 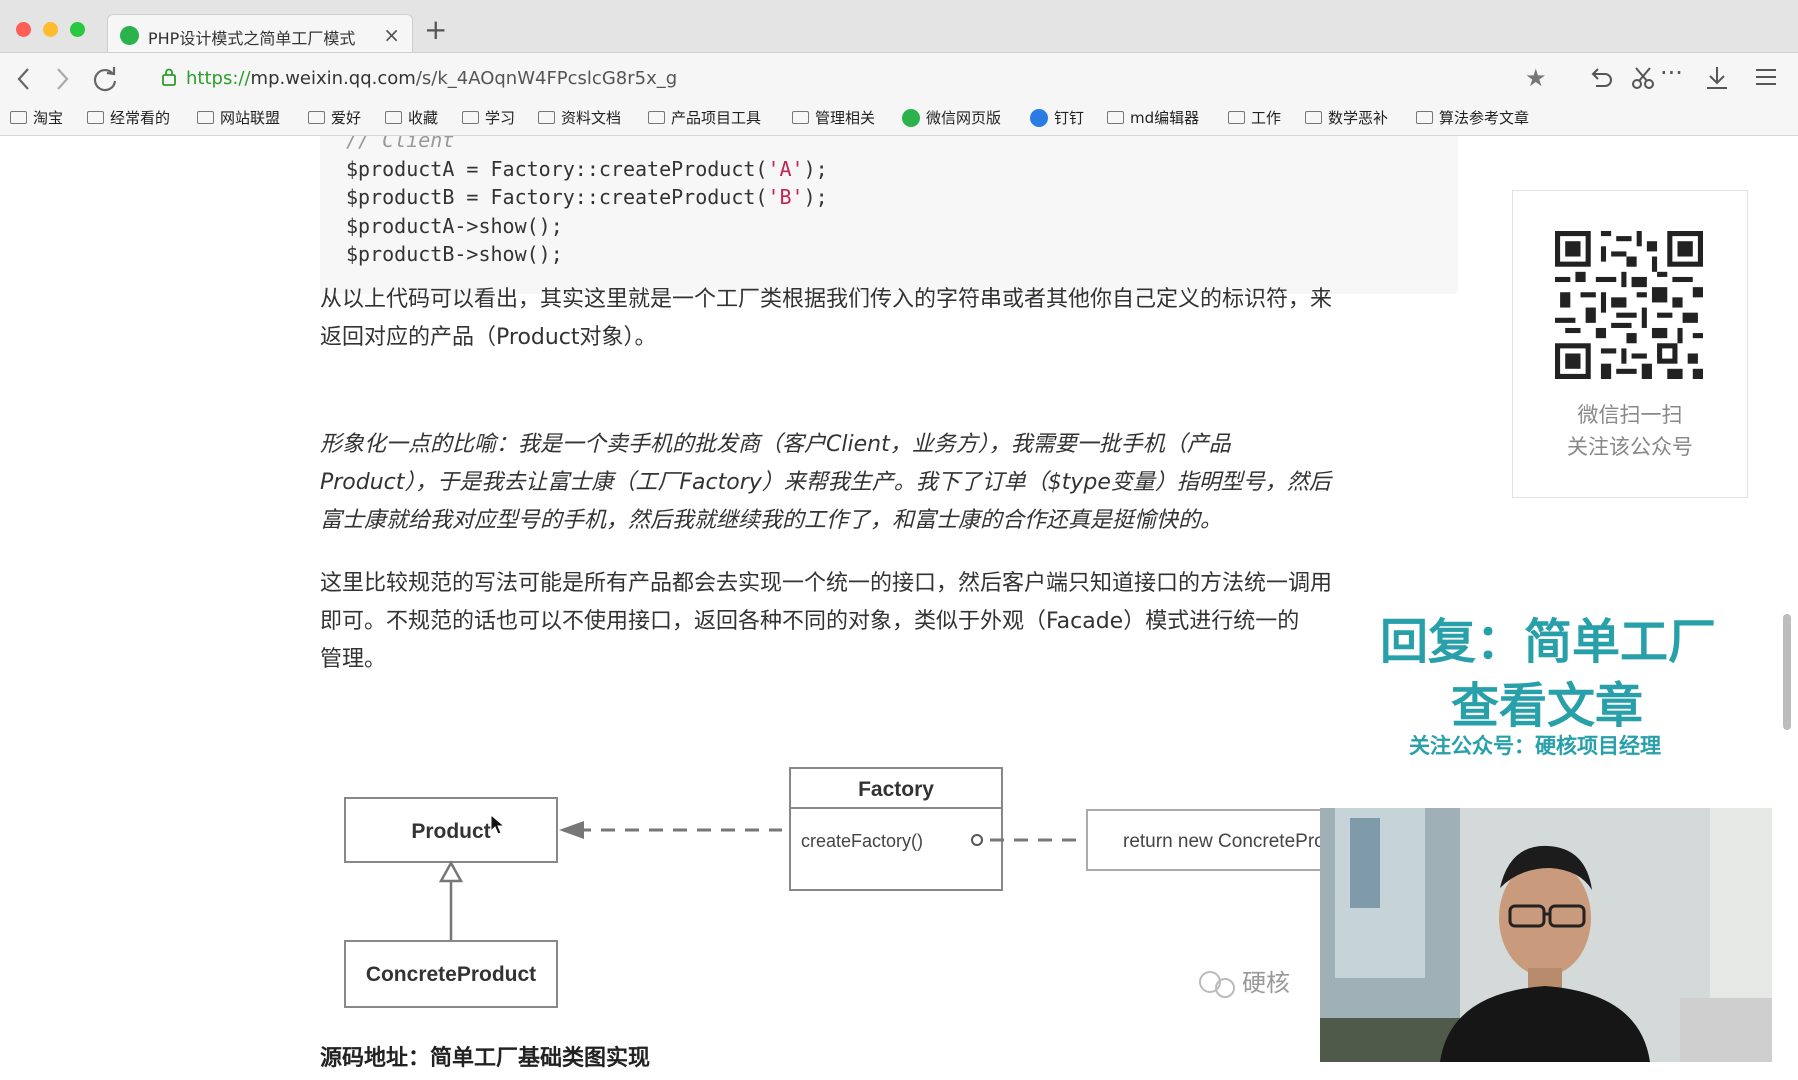 What do you see at coordinates (896, 789) in the screenshot?
I see `factory-label: Factory` at bounding box center [896, 789].